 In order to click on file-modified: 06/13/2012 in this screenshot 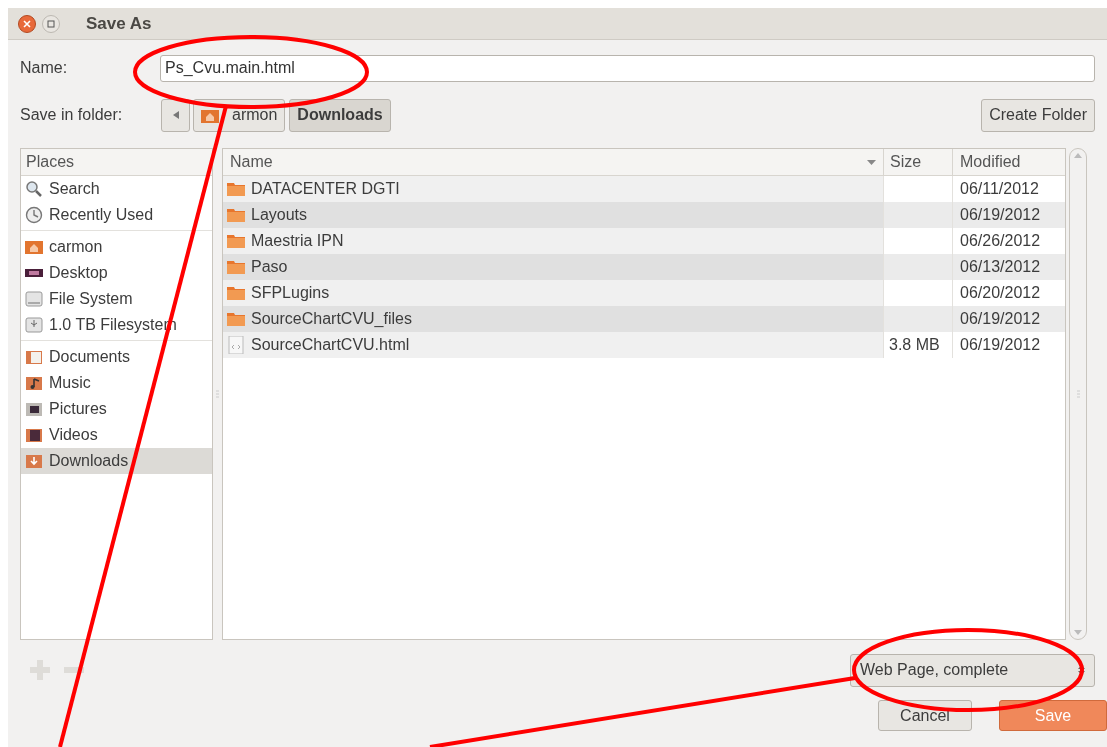, I will do `click(1000, 267)`.